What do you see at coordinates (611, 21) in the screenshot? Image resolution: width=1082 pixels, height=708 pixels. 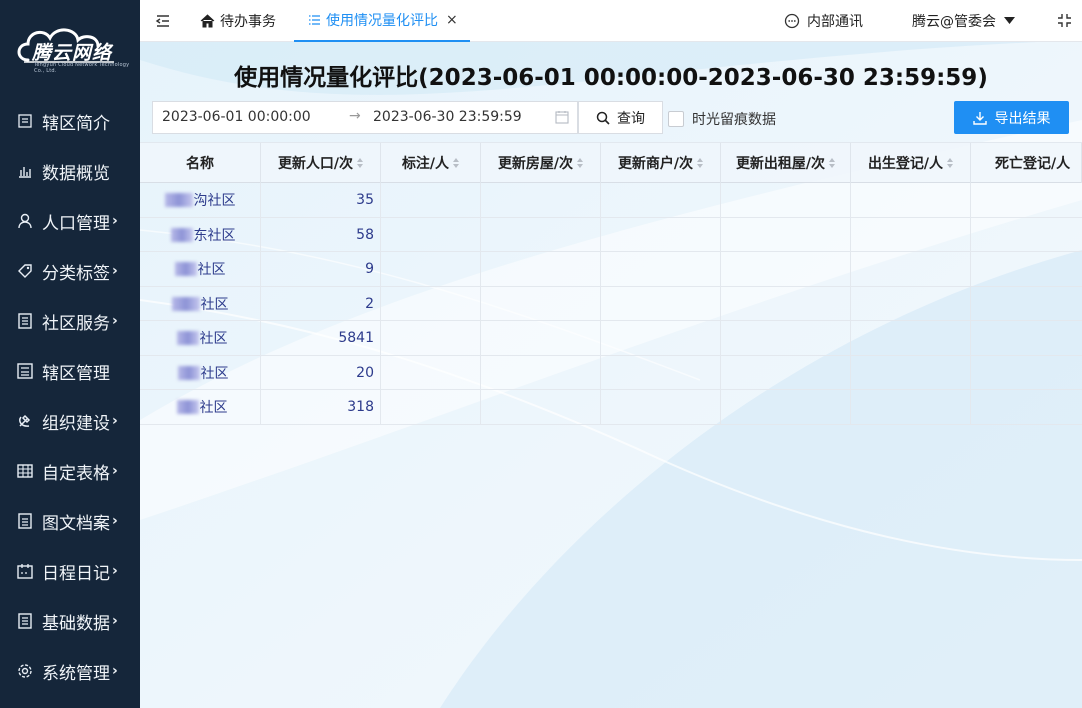 I see `top-bar: 待办事务 使用情况量化评比 × 内部通讯 腾云@管委会` at bounding box center [611, 21].